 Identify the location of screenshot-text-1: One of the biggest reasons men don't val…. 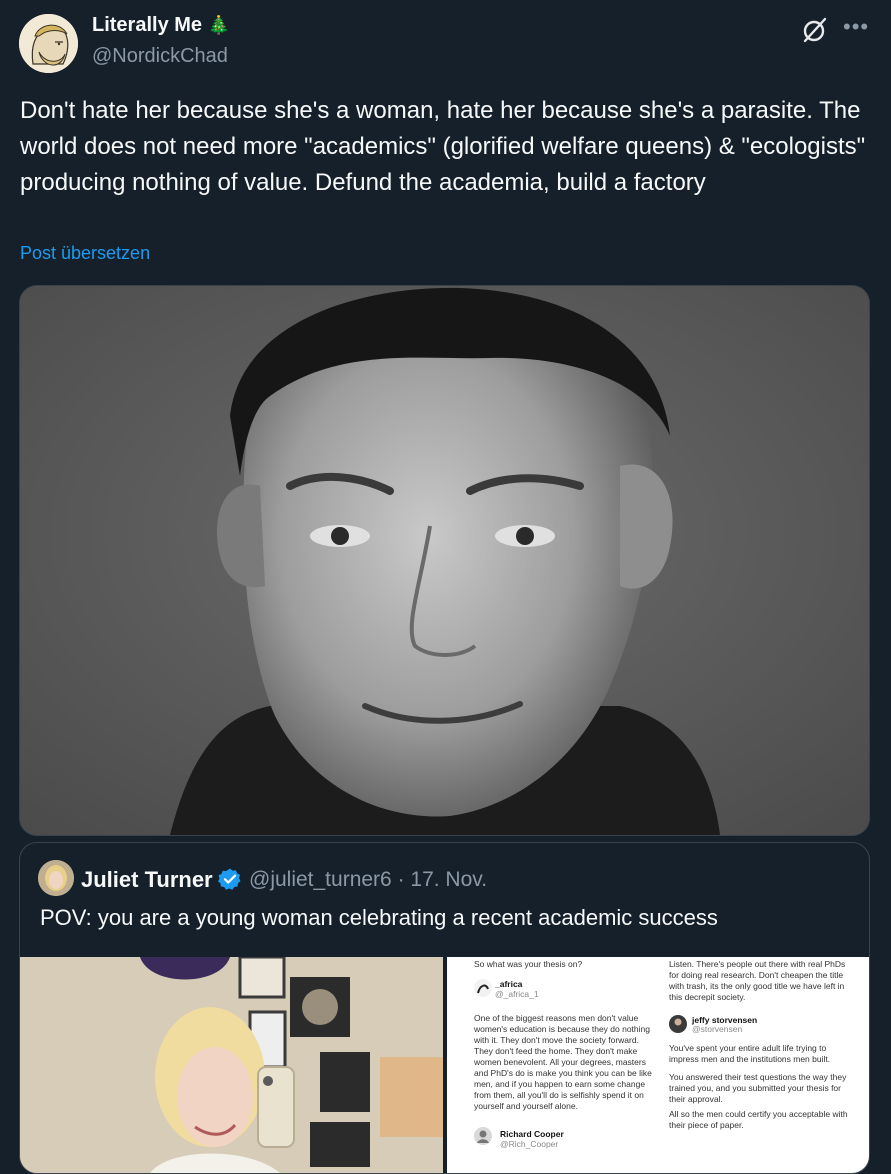
(563, 1062).